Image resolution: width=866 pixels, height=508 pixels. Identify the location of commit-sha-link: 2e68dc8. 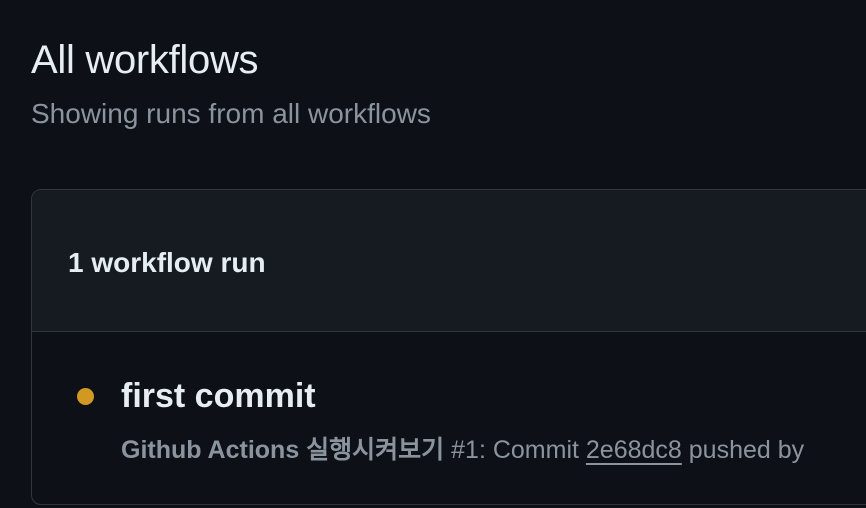
(634, 450).